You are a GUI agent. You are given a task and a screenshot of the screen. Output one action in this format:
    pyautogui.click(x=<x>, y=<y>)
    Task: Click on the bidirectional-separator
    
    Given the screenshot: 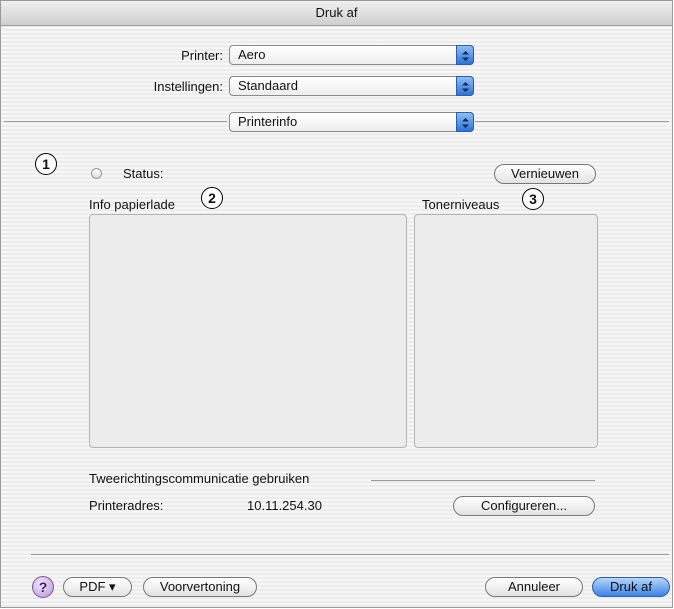 What is the action you would take?
    pyautogui.click(x=483, y=480)
    